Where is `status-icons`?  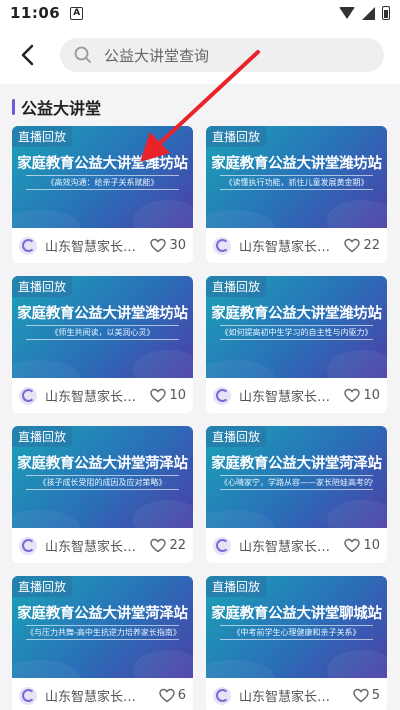 status-icons is located at coordinates (364, 13).